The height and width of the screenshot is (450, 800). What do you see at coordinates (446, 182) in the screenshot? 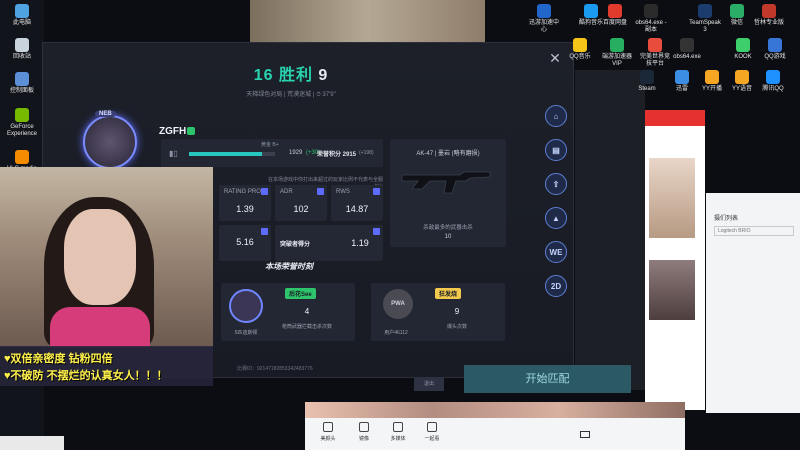
I see `rifle-icon` at bounding box center [446, 182].